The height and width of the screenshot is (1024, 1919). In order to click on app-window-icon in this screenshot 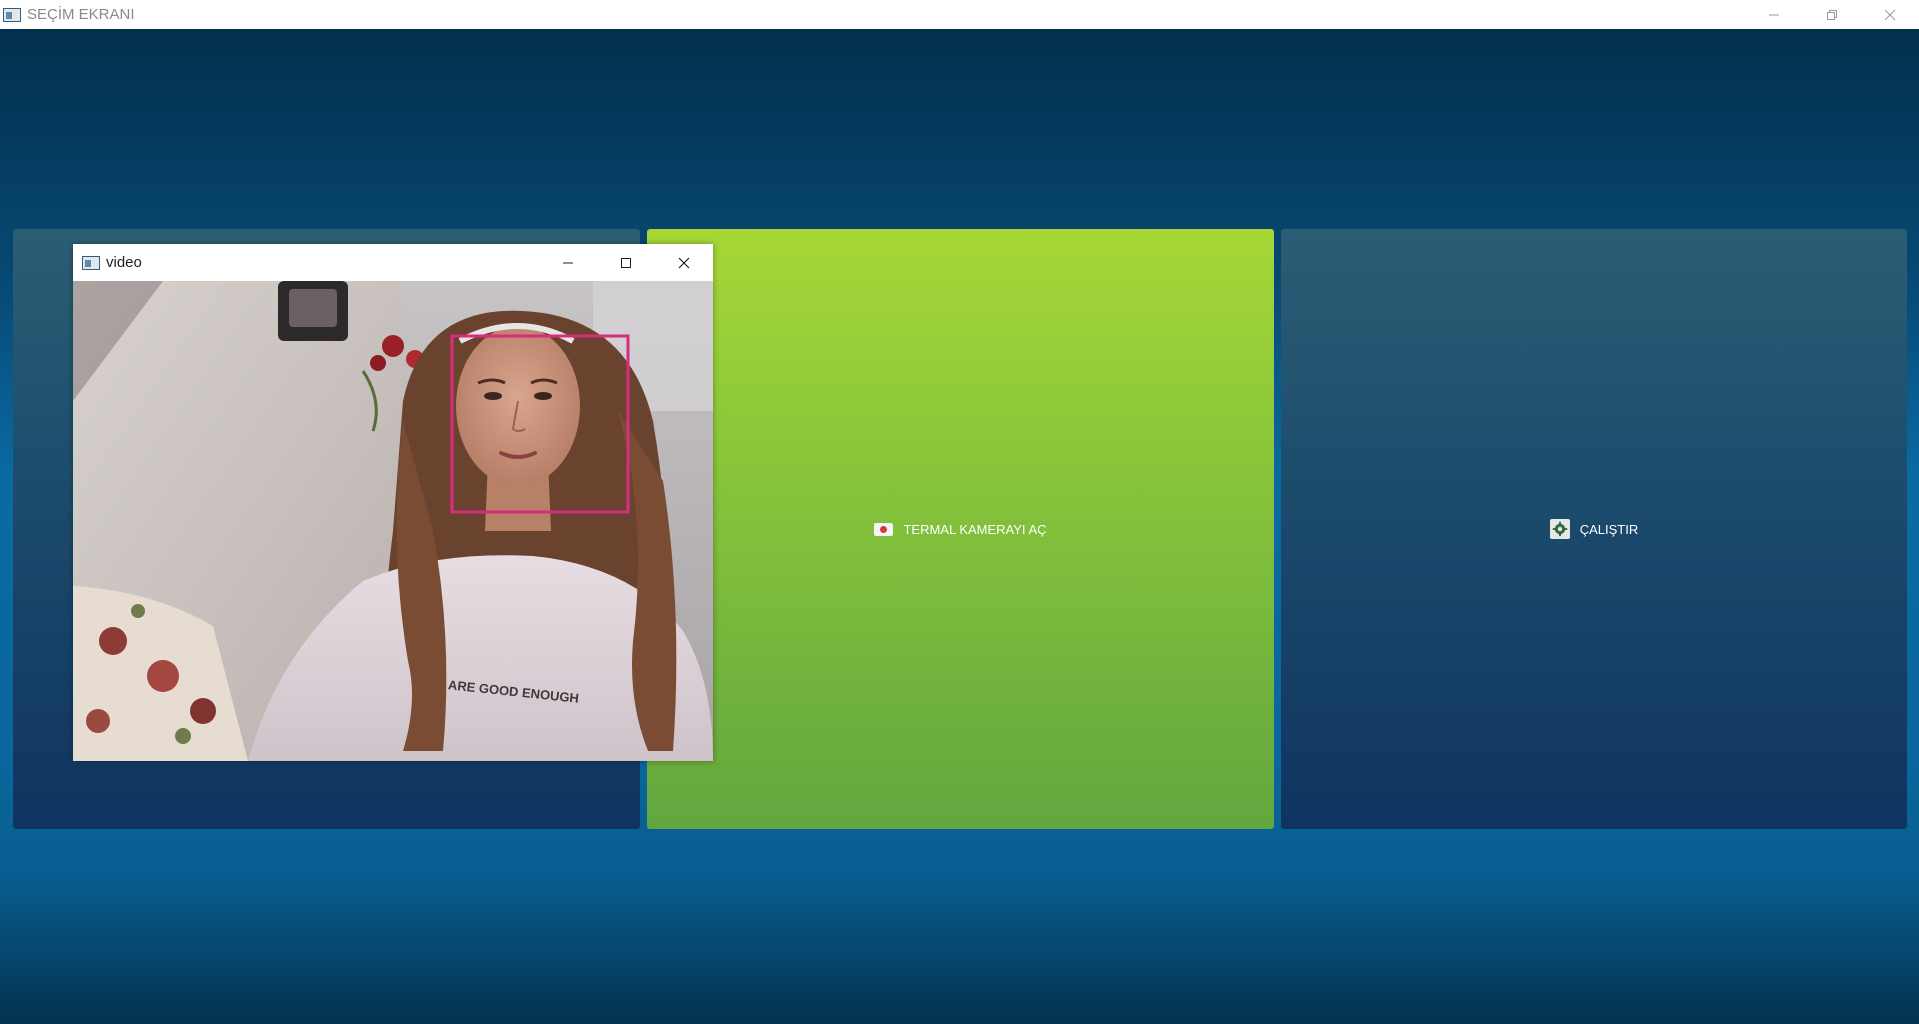, I will do `click(12, 14)`.